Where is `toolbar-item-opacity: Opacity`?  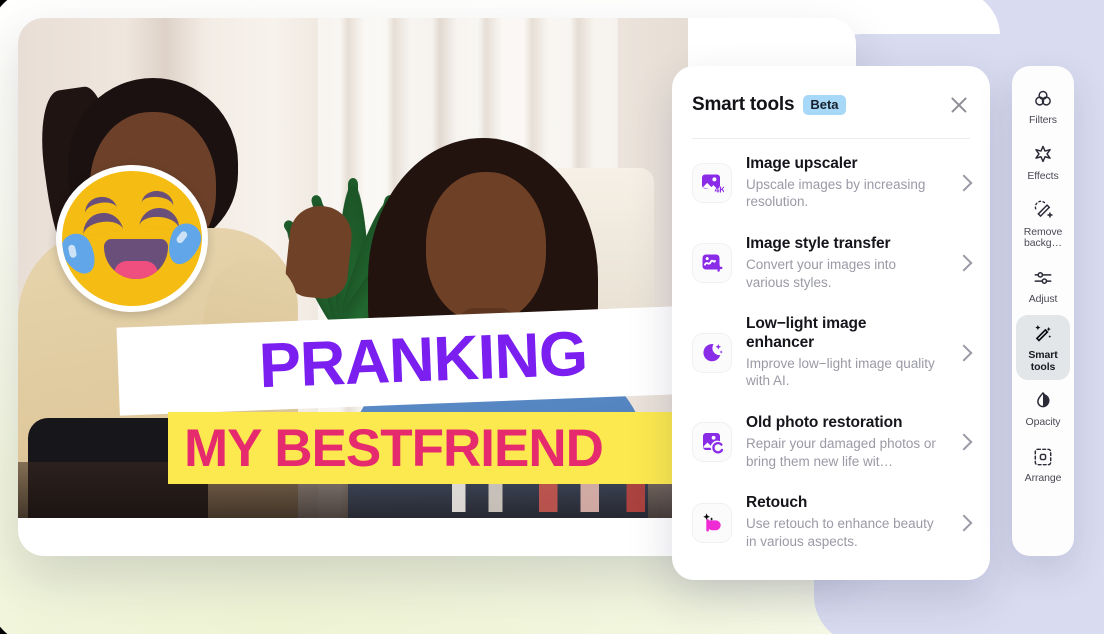
toolbar-item-opacity: Opacity is located at coordinates (1043, 409).